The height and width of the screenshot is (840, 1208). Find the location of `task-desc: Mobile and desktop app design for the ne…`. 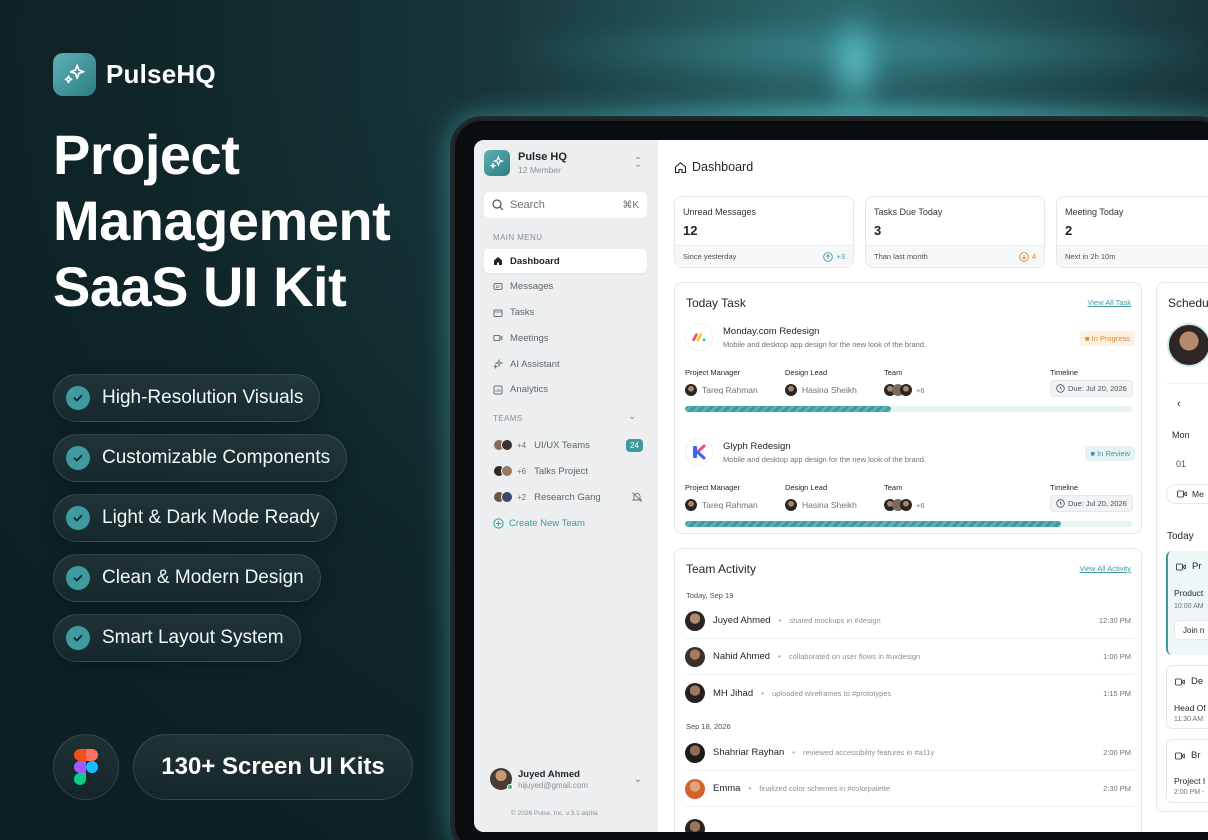

task-desc: Mobile and desktop app design for the ne… is located at coordinates (825, 344).